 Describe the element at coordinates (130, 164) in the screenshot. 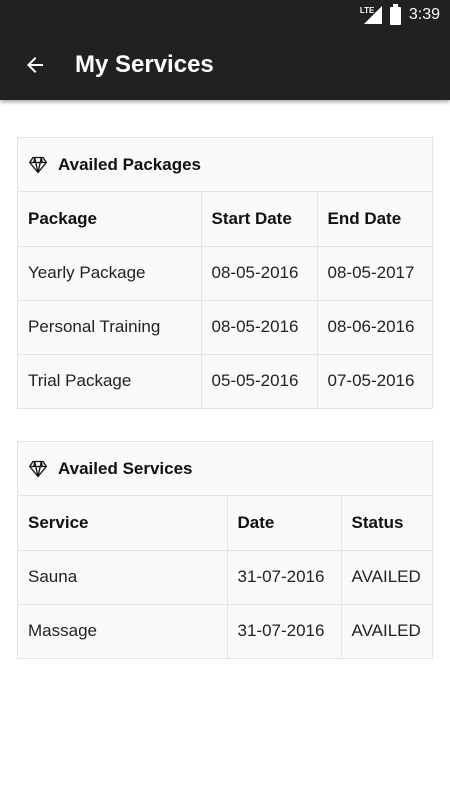

I see `packages-title: Availed Packages` at that location.